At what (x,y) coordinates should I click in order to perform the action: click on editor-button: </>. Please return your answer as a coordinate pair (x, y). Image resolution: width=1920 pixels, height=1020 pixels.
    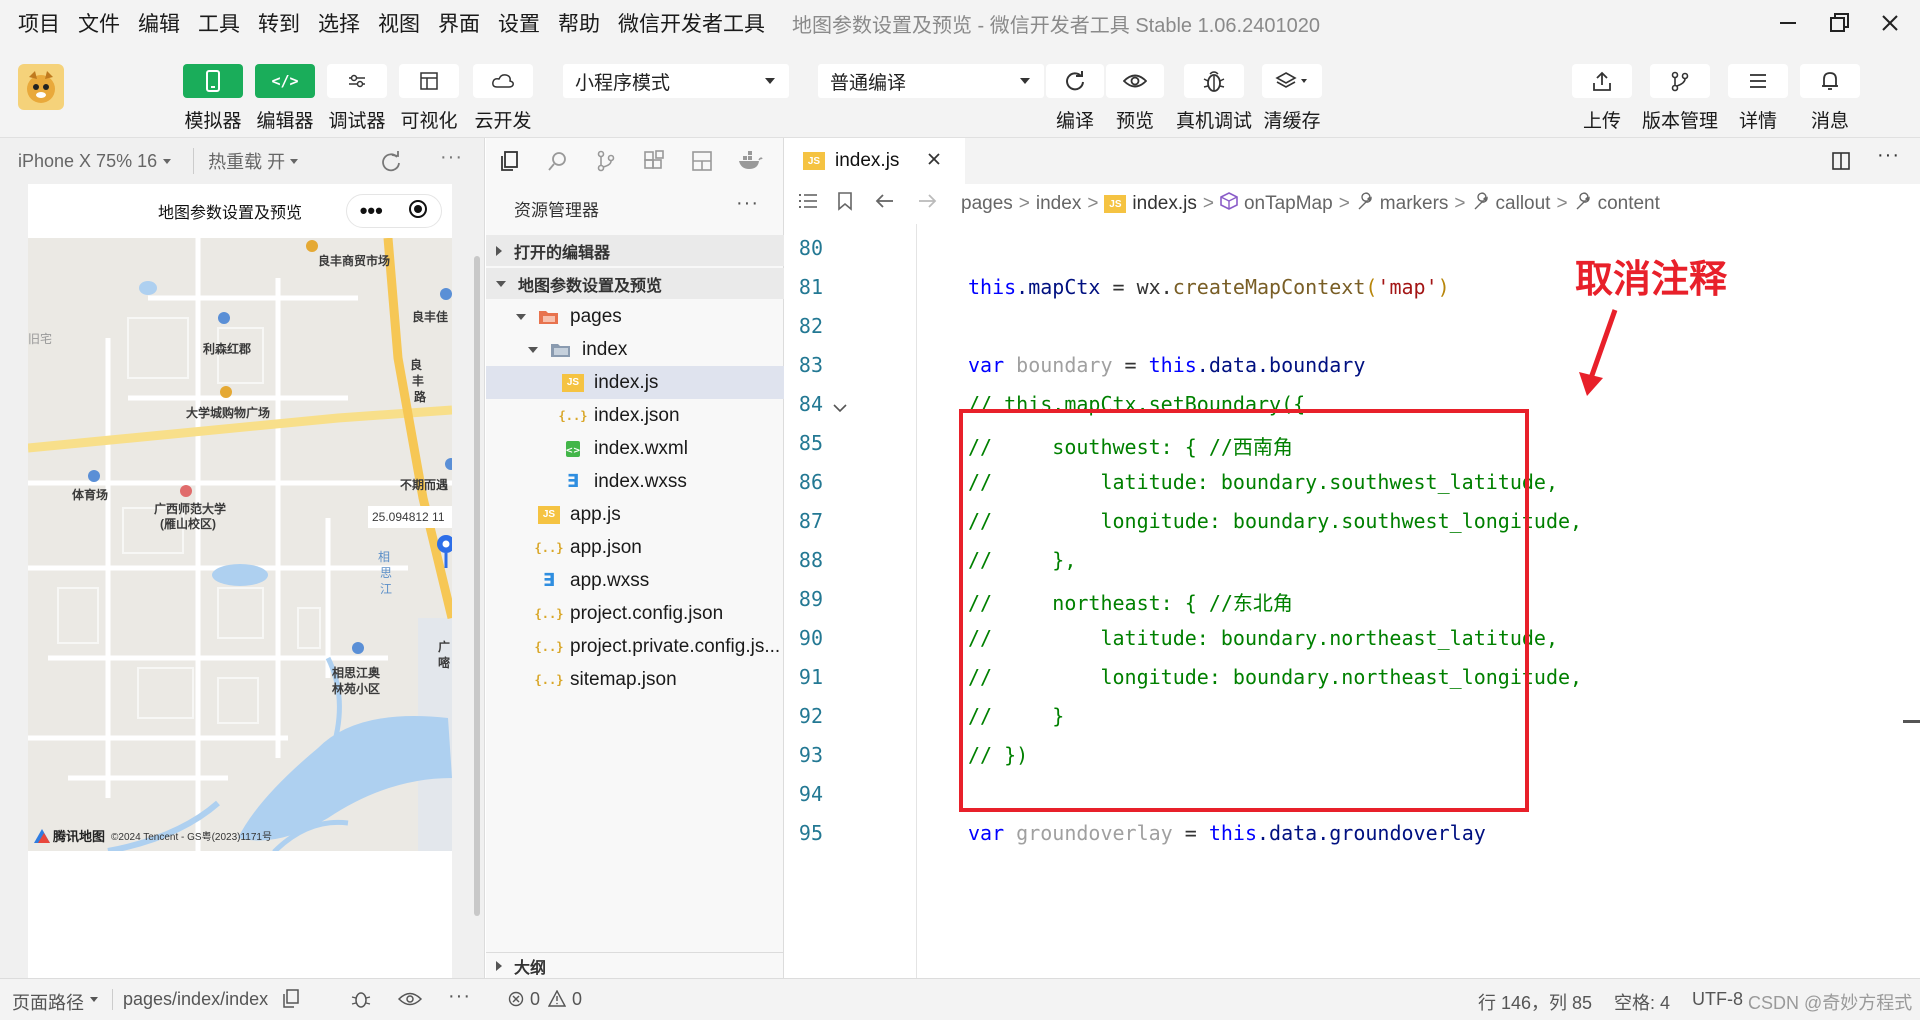
    Looking at the image, I should click on (285, 81).